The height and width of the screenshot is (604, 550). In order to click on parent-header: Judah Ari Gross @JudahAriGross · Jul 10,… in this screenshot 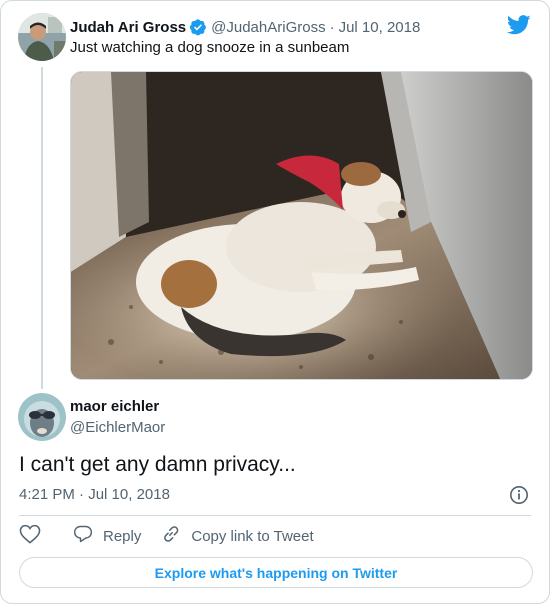, I will do `click(245, 27)`.